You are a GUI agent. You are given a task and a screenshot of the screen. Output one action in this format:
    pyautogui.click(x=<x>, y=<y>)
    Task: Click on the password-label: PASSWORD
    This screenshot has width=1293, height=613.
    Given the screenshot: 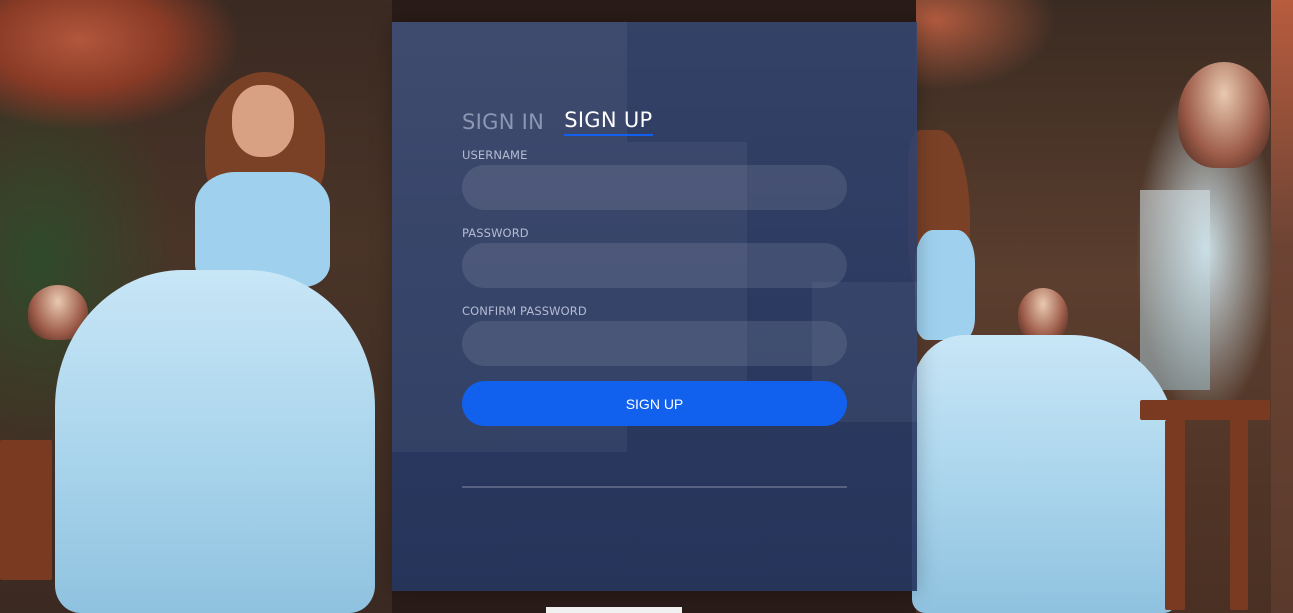 What is the action you would take?
    pyautogui.click(x=495, y=233)
    